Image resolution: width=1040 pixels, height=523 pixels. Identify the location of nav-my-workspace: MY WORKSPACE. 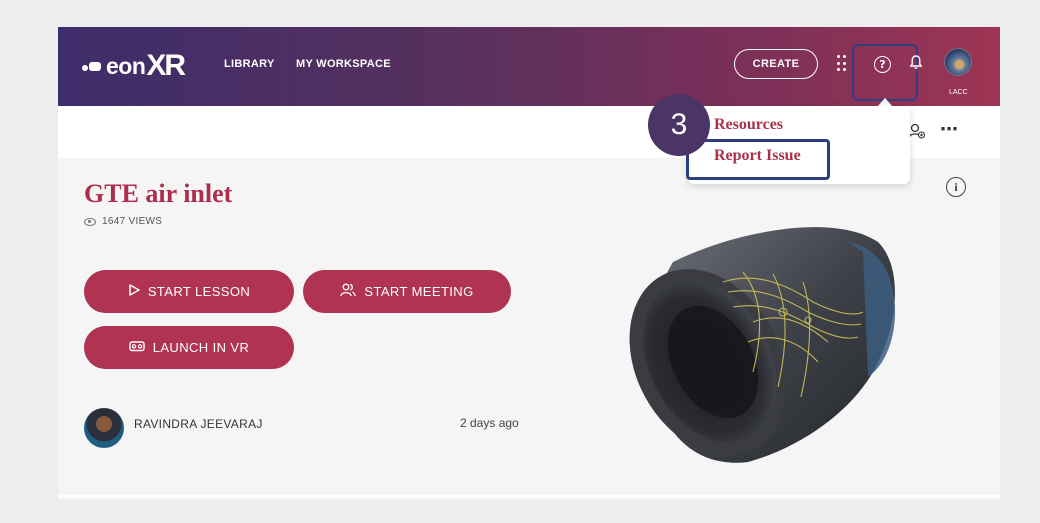
(343, 64).